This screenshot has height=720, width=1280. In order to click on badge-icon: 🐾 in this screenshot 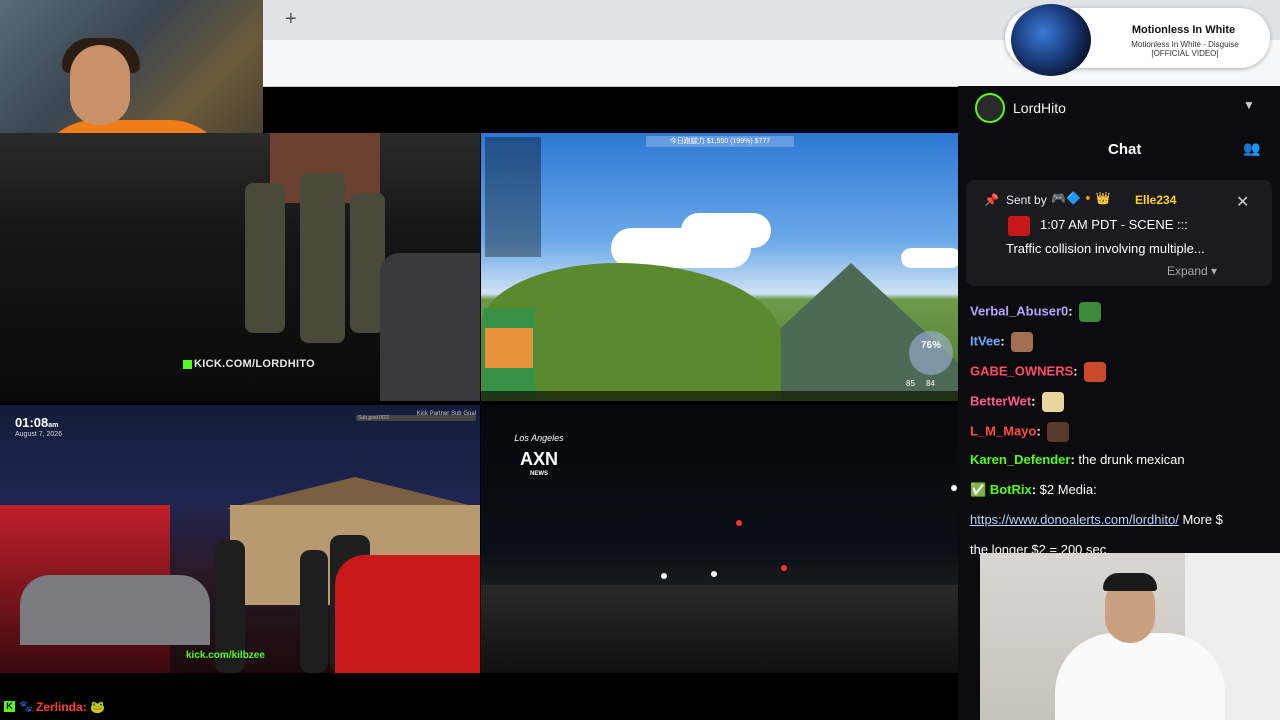, I will do `click(26, 707)`.